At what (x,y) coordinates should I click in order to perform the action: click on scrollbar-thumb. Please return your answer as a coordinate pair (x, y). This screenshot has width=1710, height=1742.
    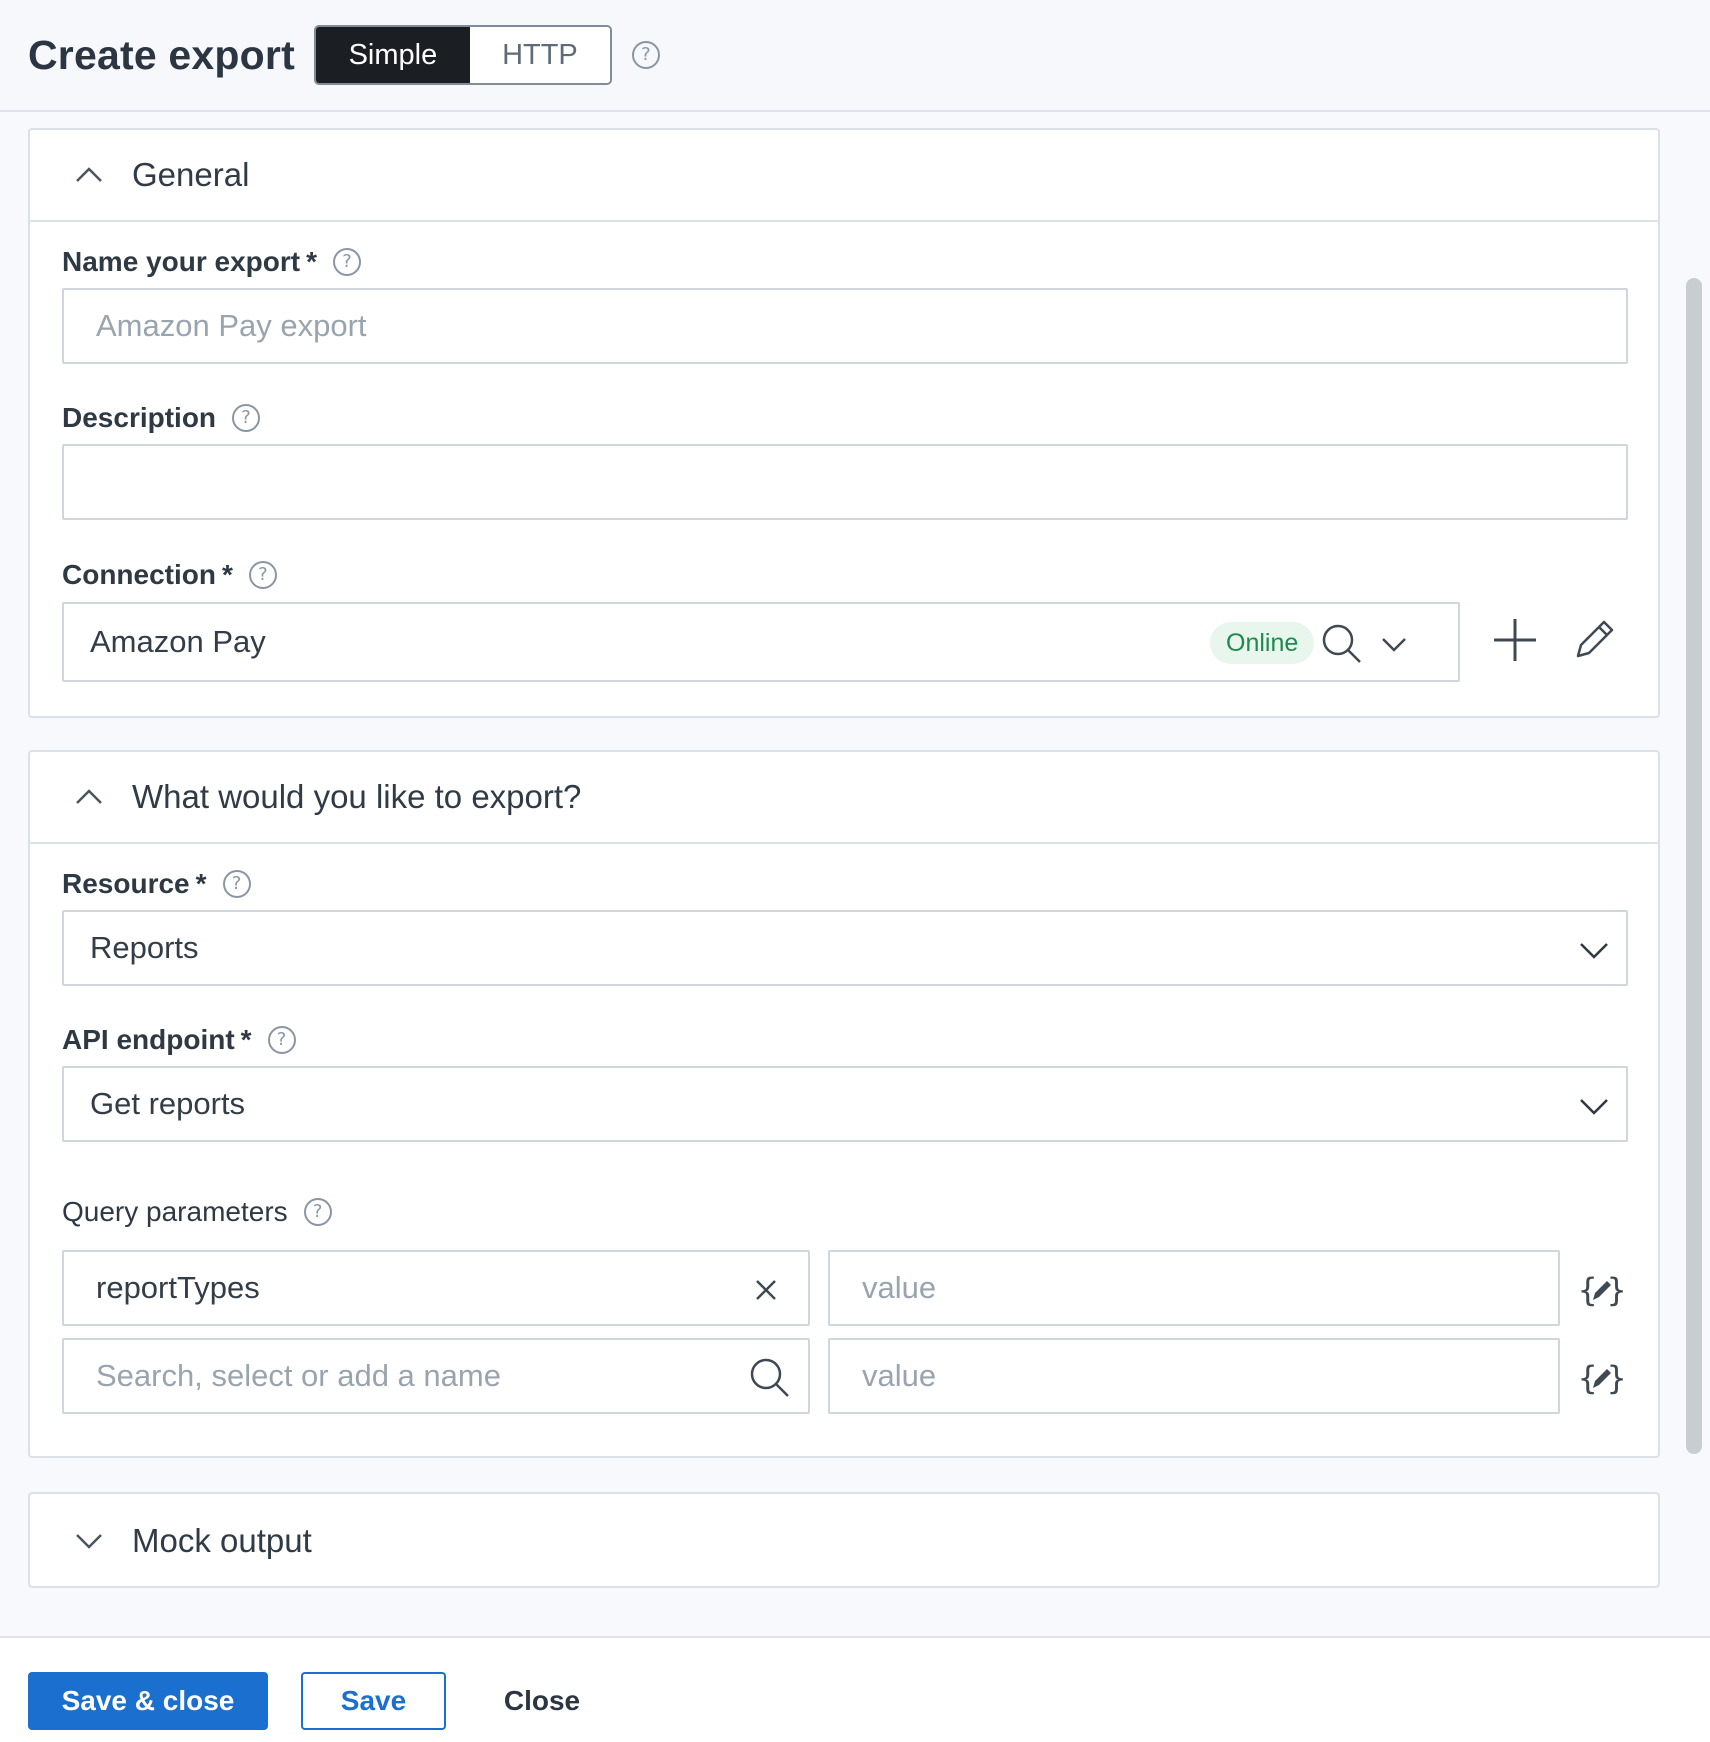
    Looking at the image, I should click on (1694, 866).